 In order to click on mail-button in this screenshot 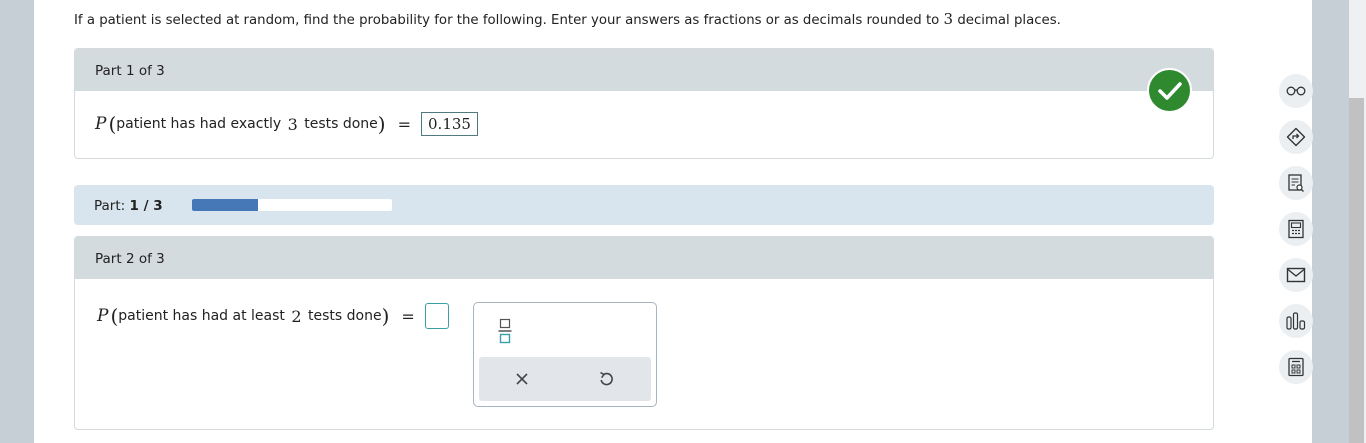, I will do `click(1296, 275)`.